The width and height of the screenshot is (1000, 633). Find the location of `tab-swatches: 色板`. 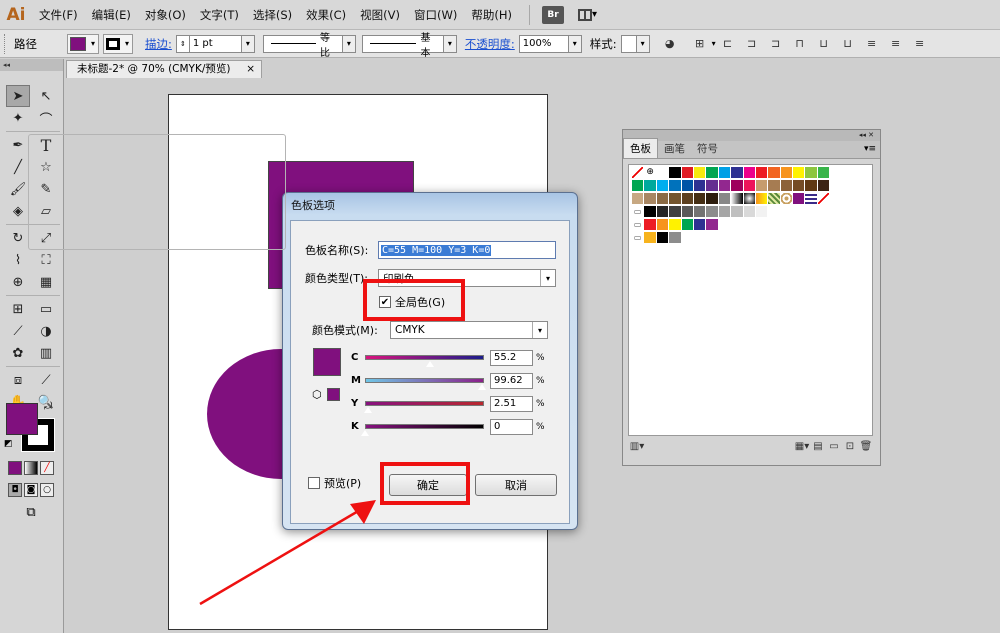

tab-swatches: 色板 is located at coordinates (640, 148).